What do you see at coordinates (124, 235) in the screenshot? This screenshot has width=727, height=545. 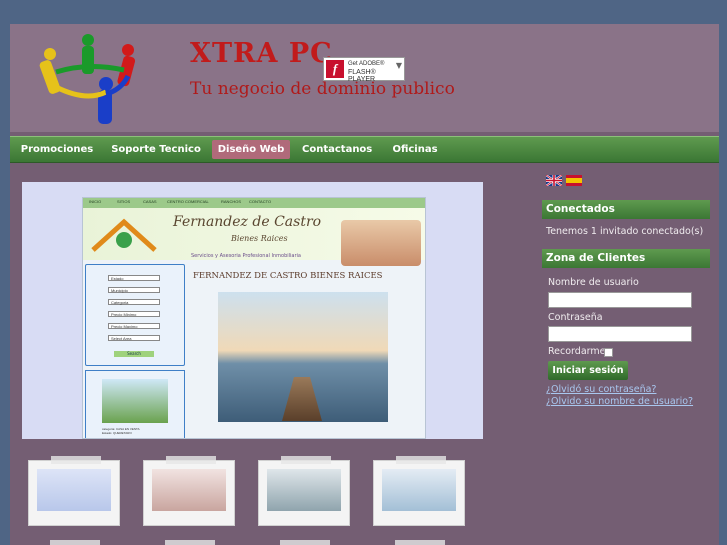 I see `house-logo-icon` at bounding box center [124, 235].